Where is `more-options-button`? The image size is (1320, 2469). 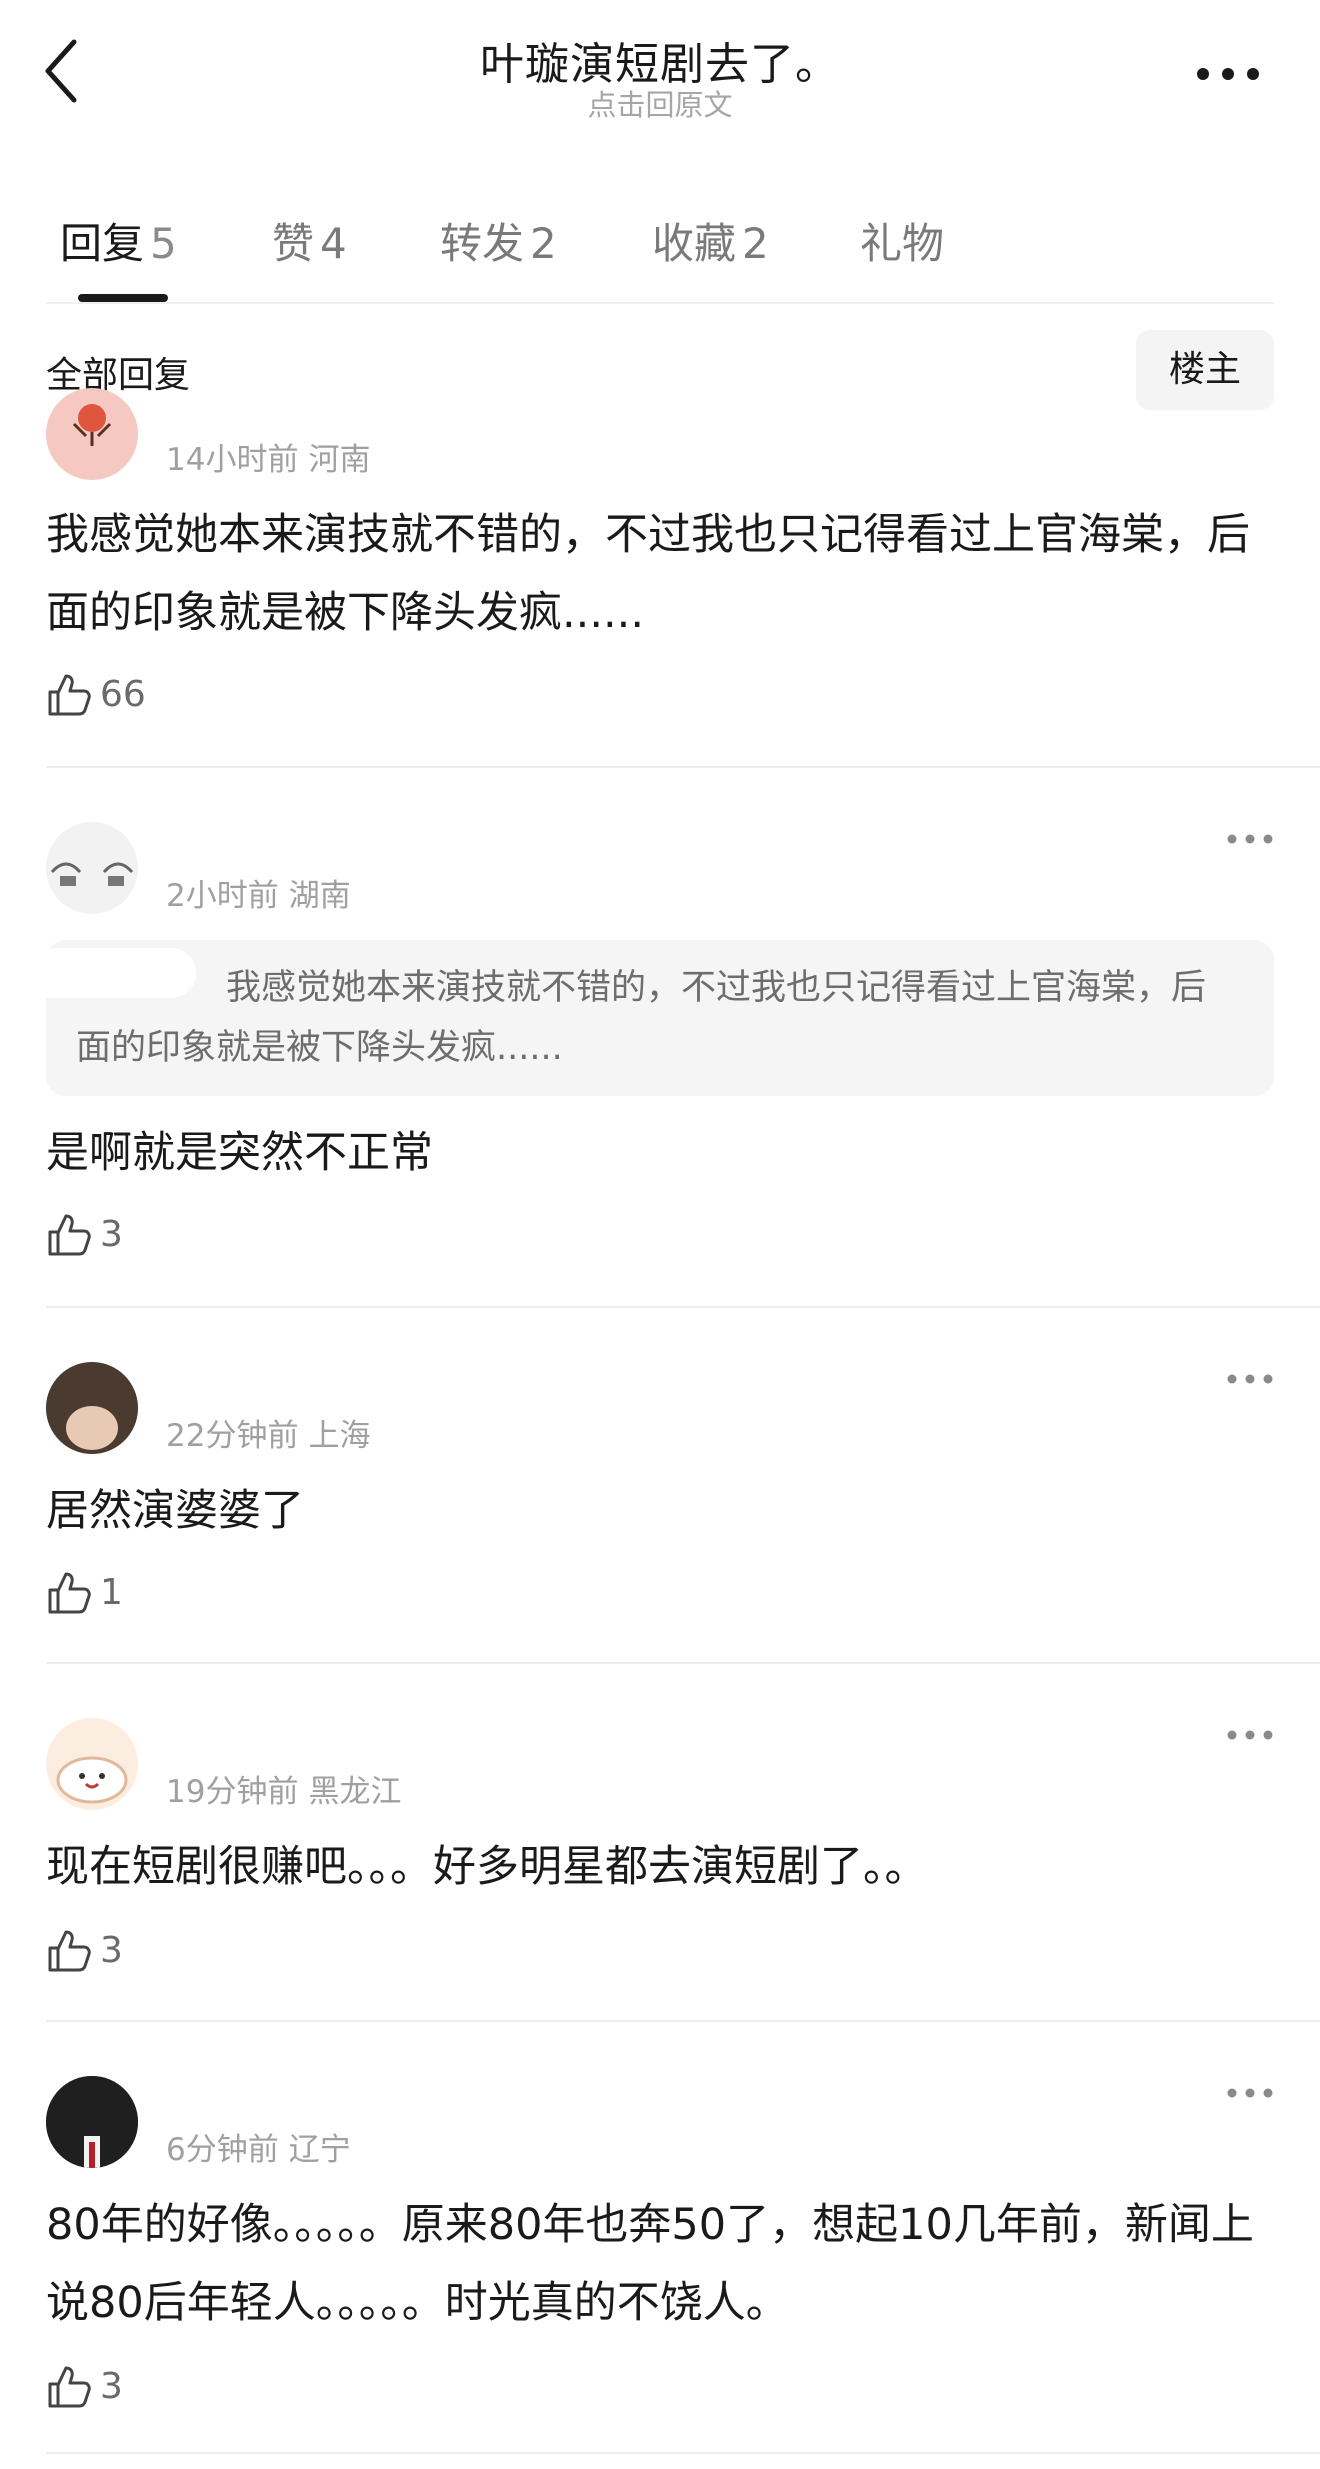 more-options-button is located at coordinates (1228, 73).